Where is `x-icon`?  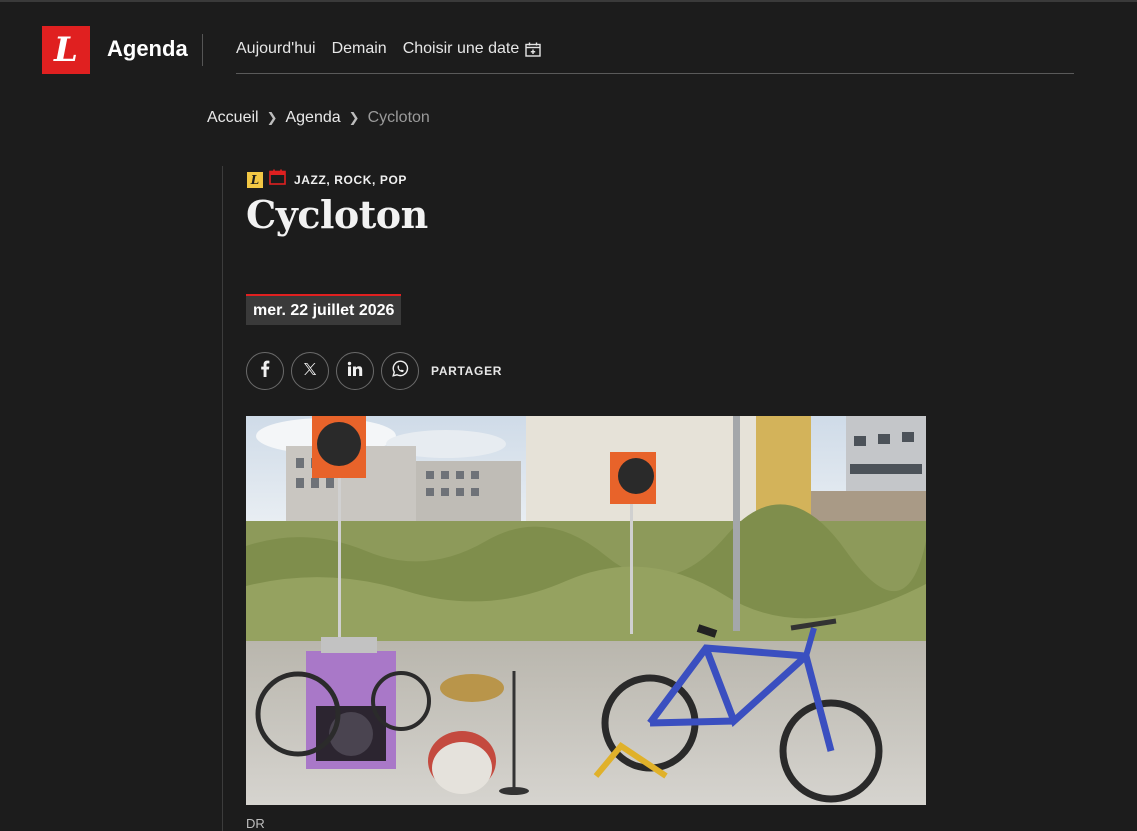
x-icon is located at coordinates (310, 371).